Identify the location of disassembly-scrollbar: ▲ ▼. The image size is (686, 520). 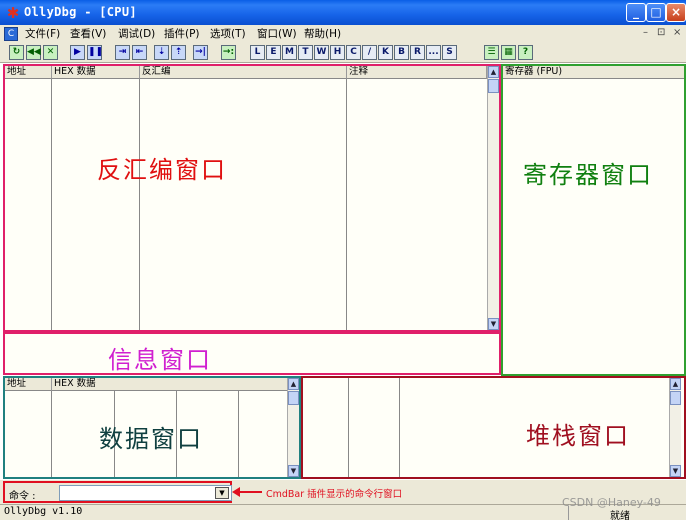
(493, 198).